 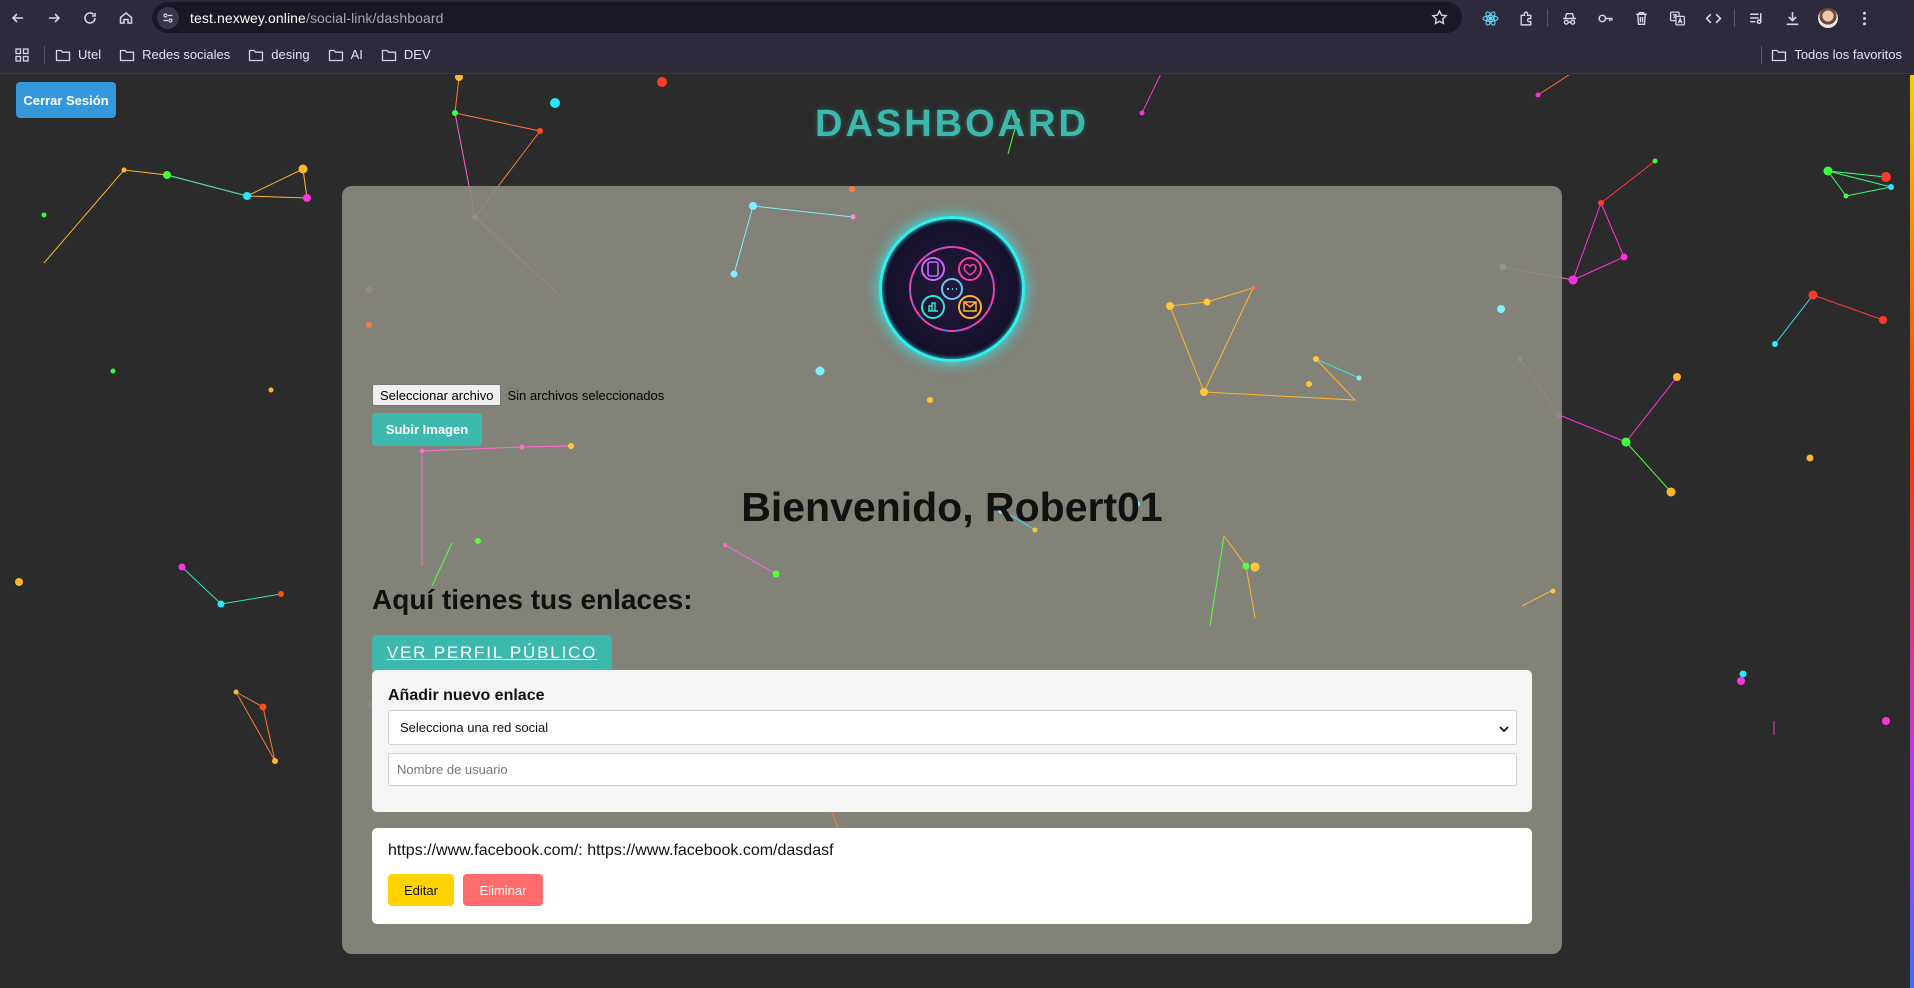 I want to click on all-bookmarks-folder: Todos los favoritos, so click(x=1836, y=54).